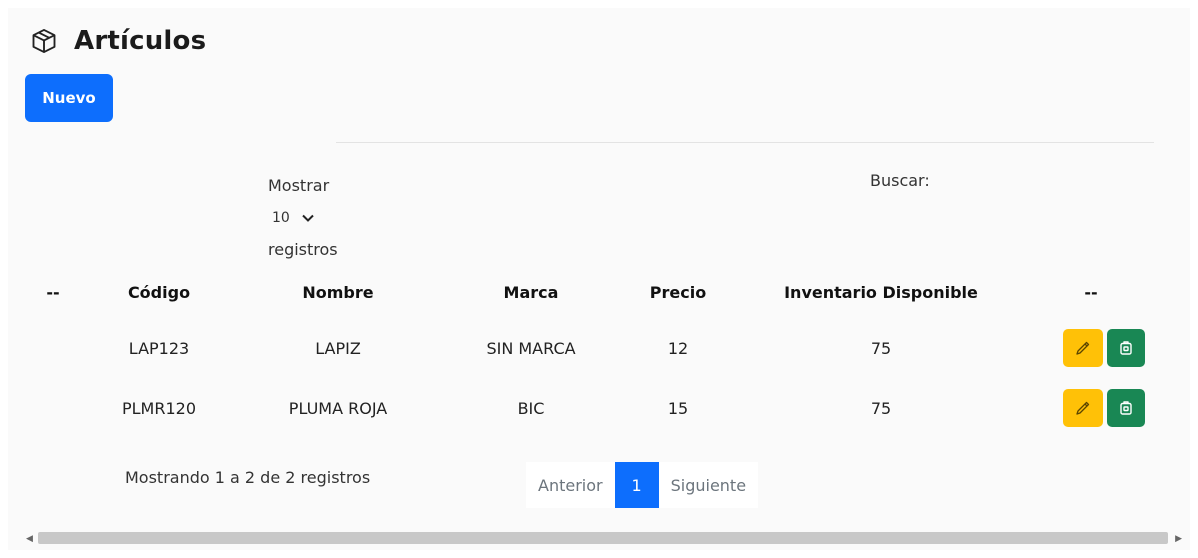  I want to click on table-info: Mostrando 1 a 2 de 2 registros, so click(248, 477).